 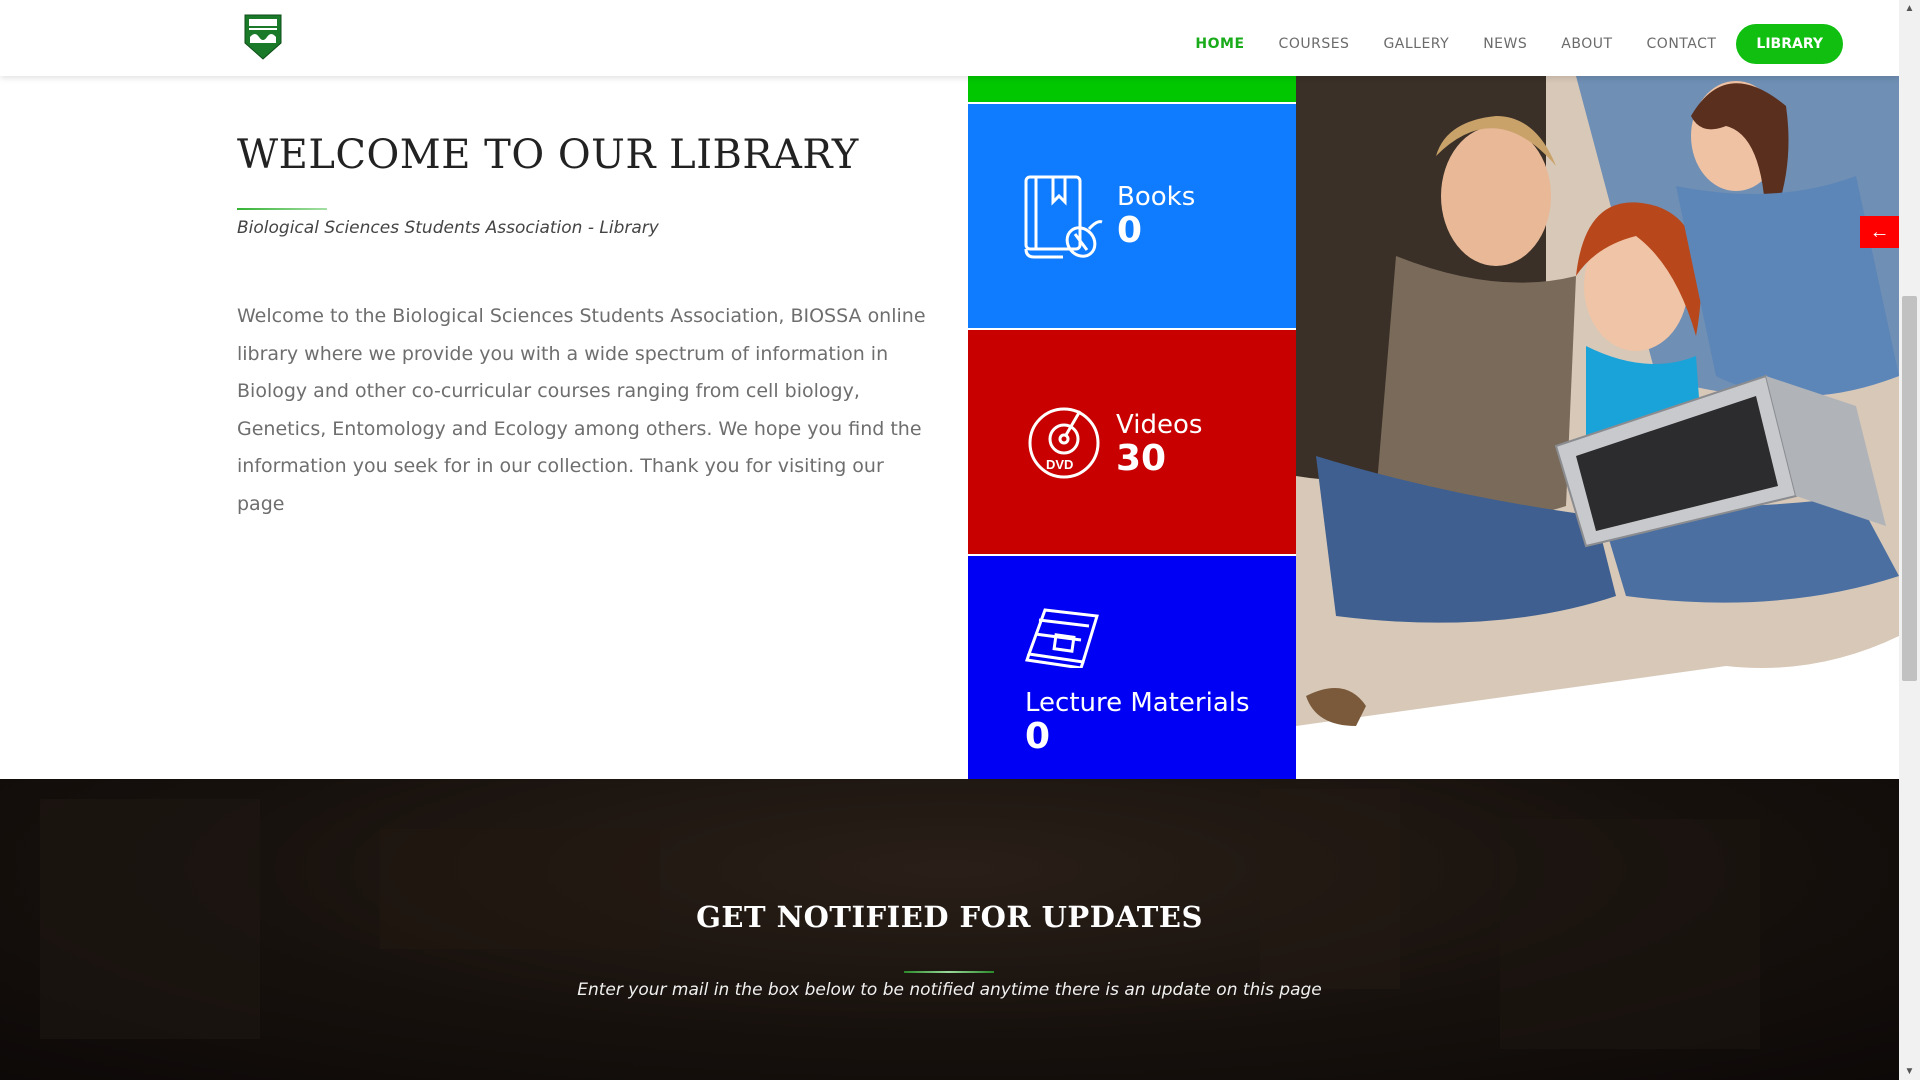 What do you see at coordinates (1130, 230) in the screenshot?
I see `books-count: 0` at bounding box center [1130, 230].